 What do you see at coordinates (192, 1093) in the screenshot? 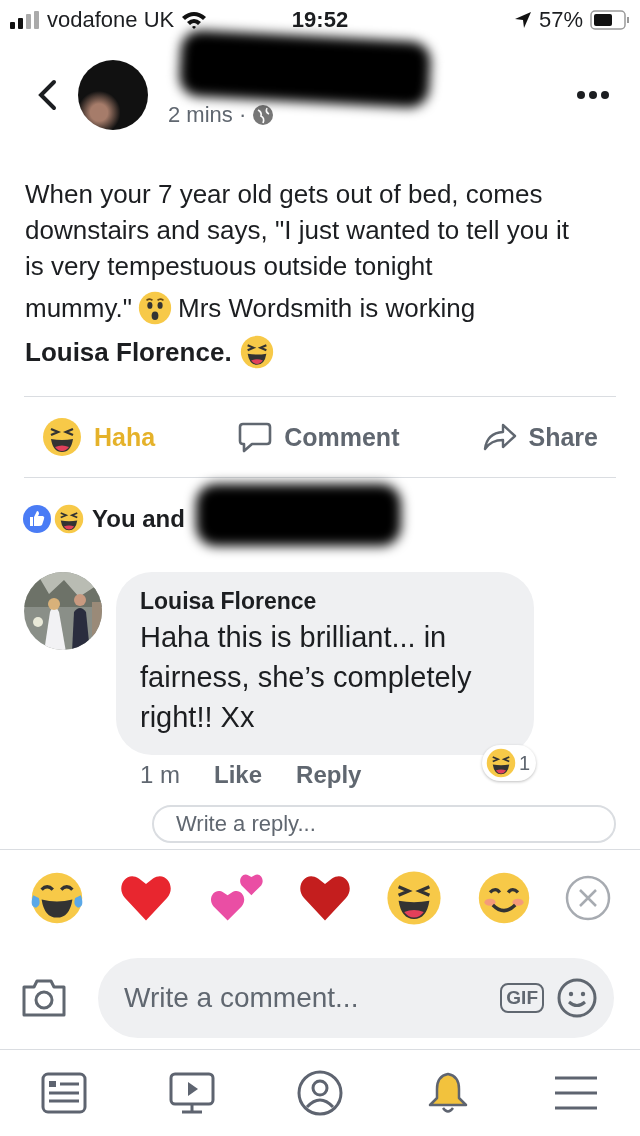
I see `video-icon` at bounding box center [192, 1093].